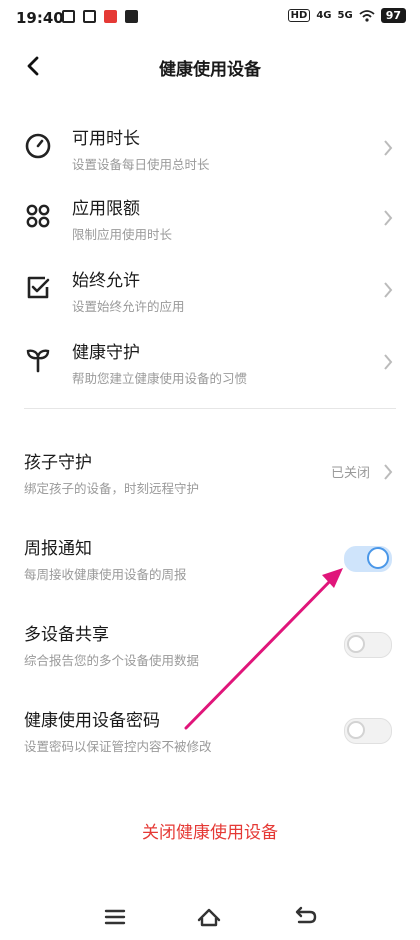 Image resolution: width=420 pixels, height=940 pixels. Describe the element at coordinates (112, 488) in the screenshot. I see `child-guard-subtitle: 绑定孩子的设备，时刻远程守护` at that location.